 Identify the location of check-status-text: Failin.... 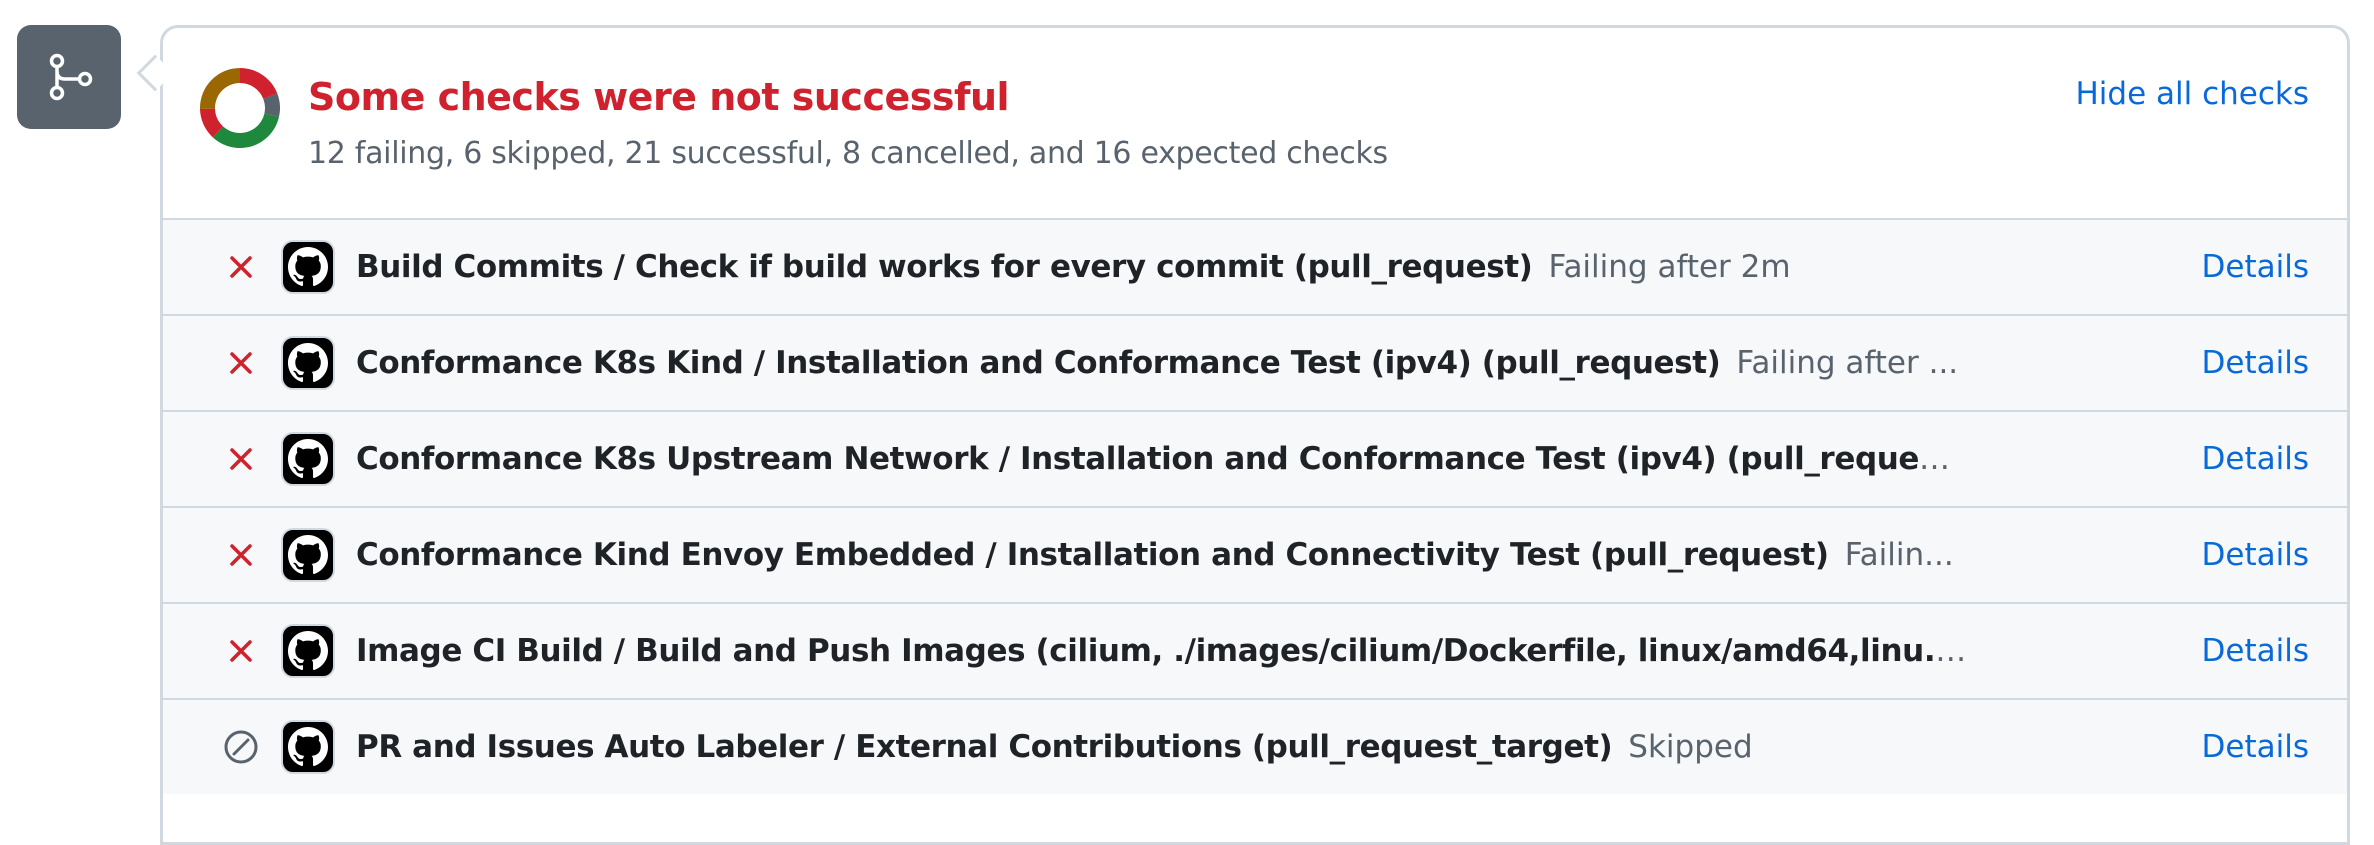
(1899, 555).